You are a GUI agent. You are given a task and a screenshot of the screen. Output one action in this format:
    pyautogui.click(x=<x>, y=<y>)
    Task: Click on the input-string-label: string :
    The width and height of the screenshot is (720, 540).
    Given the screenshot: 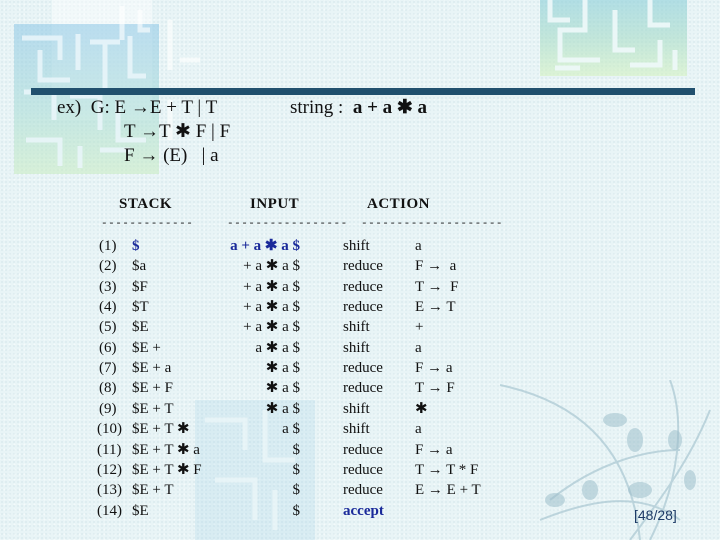 What is the action you would take?
    pyautogui.click(x=317, y=107)
    